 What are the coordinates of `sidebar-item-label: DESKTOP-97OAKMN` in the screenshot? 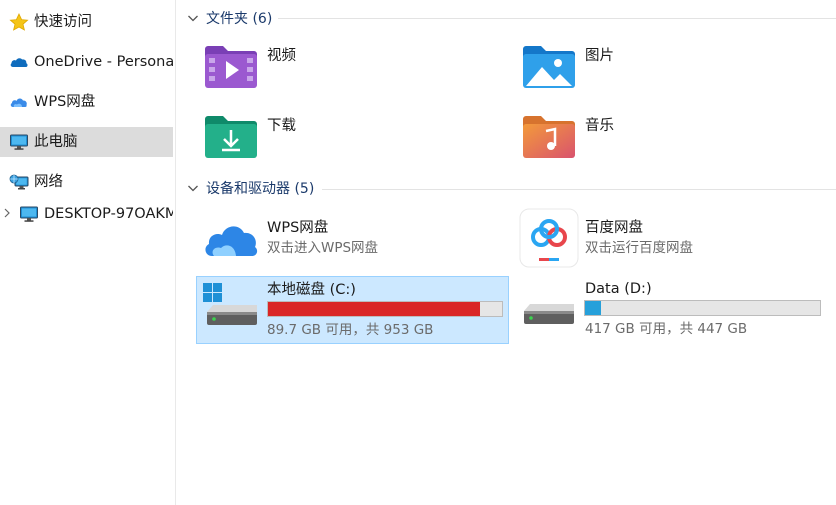 It's located at (108, 214).